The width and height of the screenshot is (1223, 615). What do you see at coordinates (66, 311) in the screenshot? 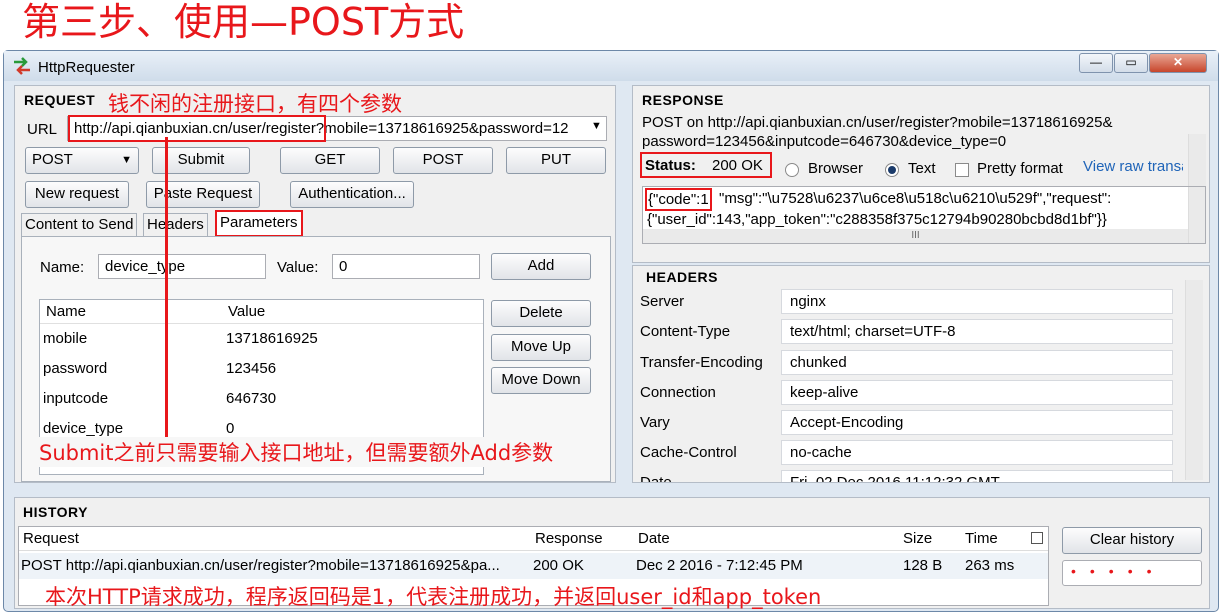
I see `param-col-name: Name` at bounding box center [66, 311].